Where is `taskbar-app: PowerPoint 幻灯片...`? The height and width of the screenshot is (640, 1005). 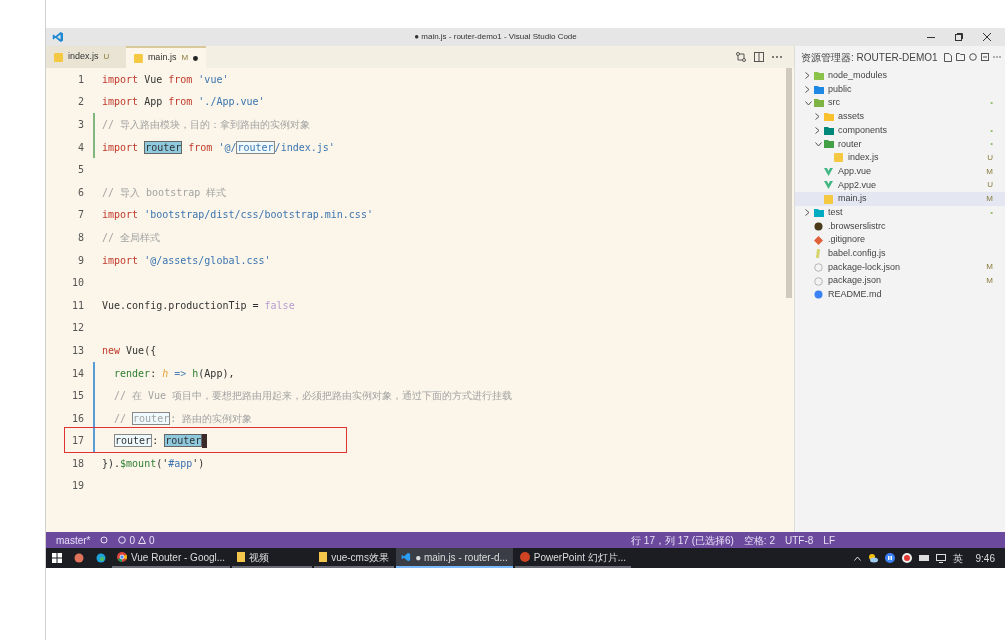
taskbar-app: PowerPoint 幻灯片... is located at coordinates (573, 558).